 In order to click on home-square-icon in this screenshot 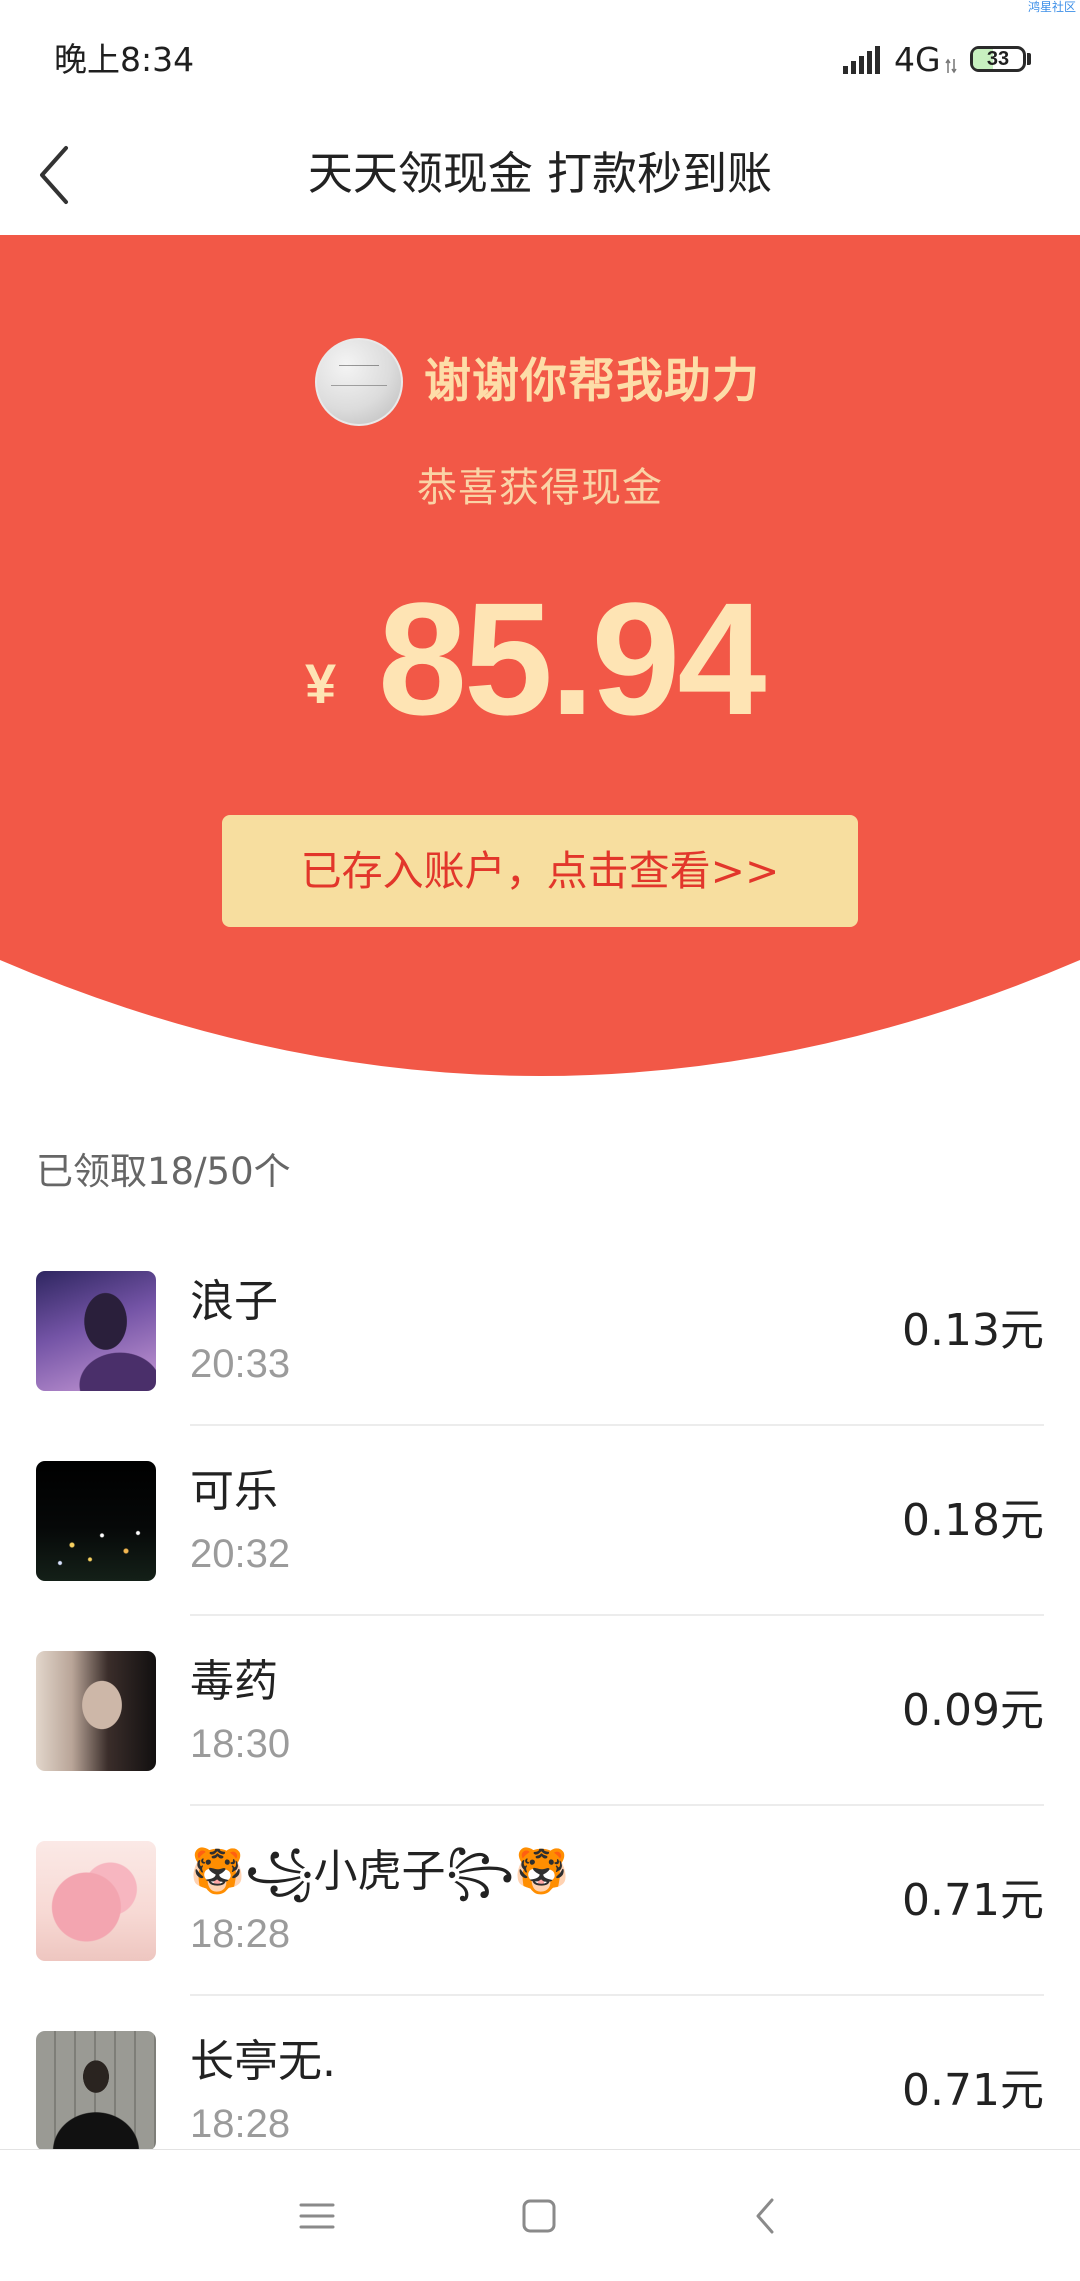, I will do `click(539, 2216)`.